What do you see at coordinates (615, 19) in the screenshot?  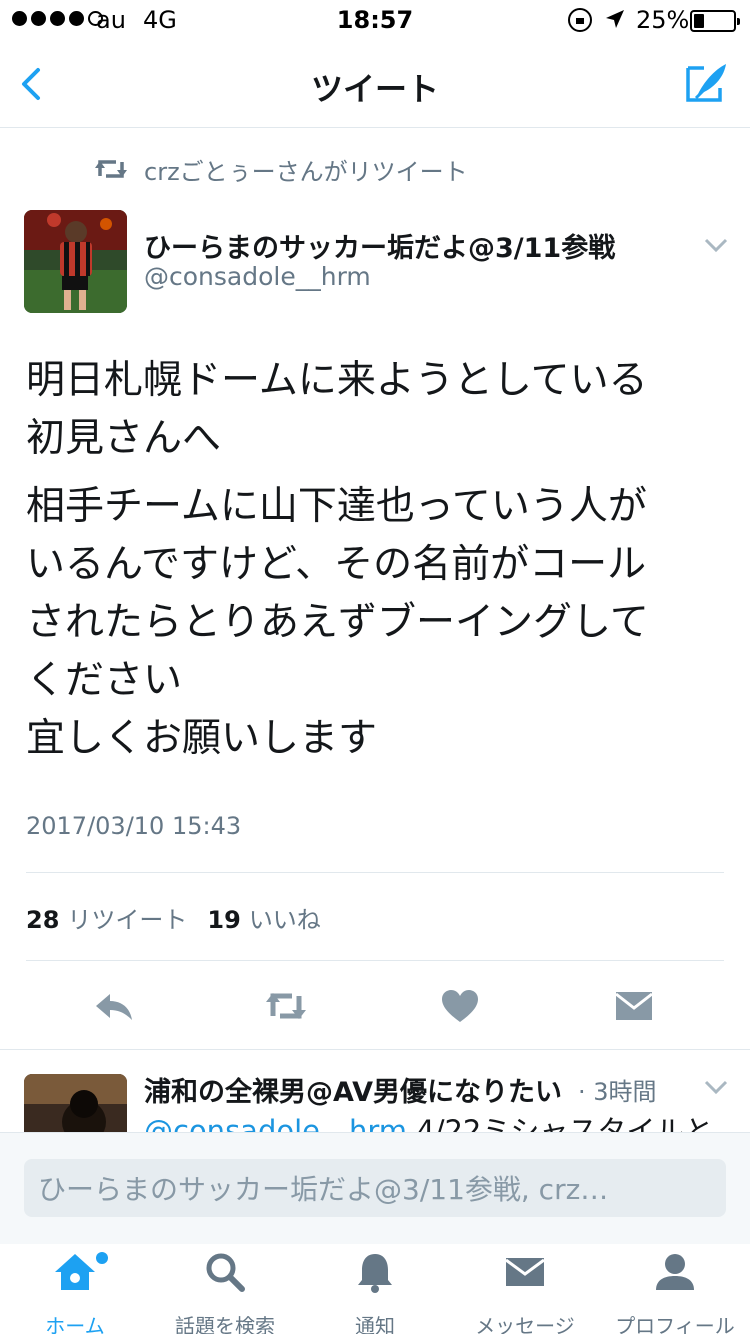 I see `location-arrow-icon` at bounding box center [615, 19].